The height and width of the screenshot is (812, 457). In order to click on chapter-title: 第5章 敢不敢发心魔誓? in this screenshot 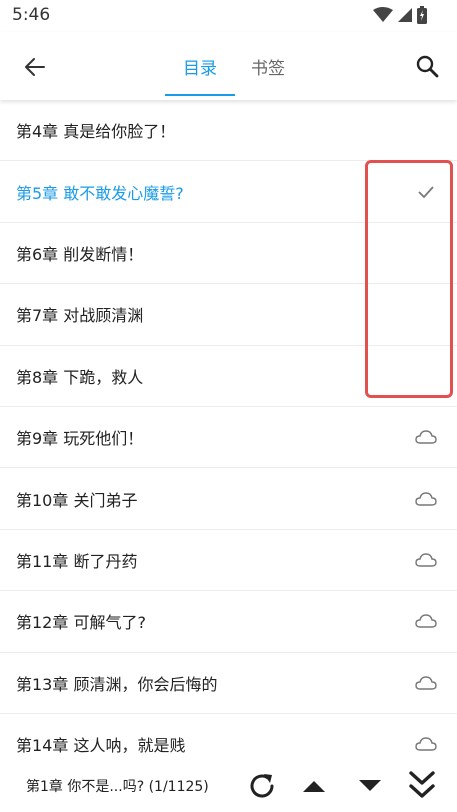, I will do `click(100, 193)`.